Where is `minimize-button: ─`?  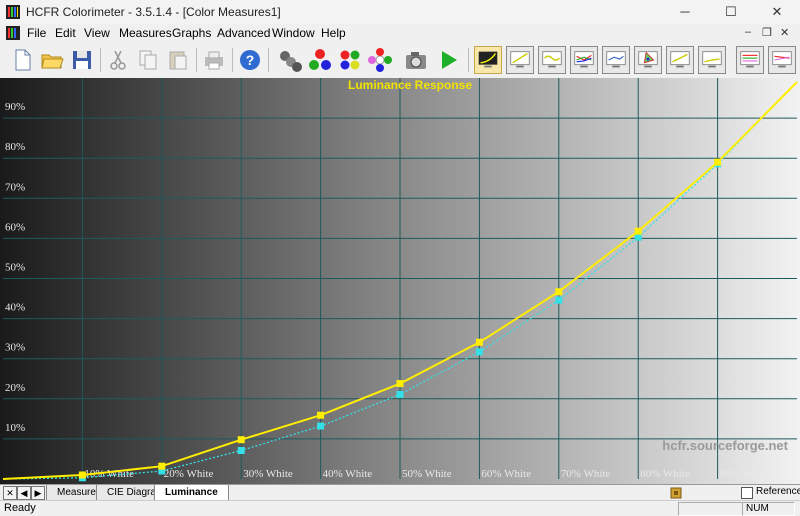 minimize-button: ─ is located at coordinates (685, 12).